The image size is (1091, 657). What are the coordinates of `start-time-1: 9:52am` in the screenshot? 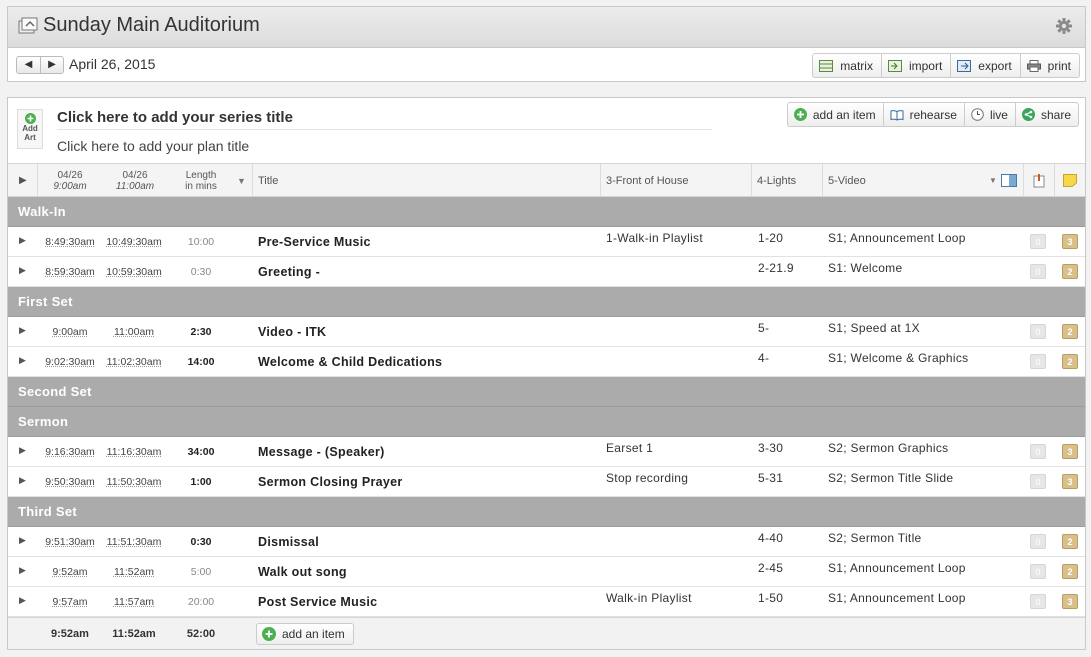 It's located at (70, 572).